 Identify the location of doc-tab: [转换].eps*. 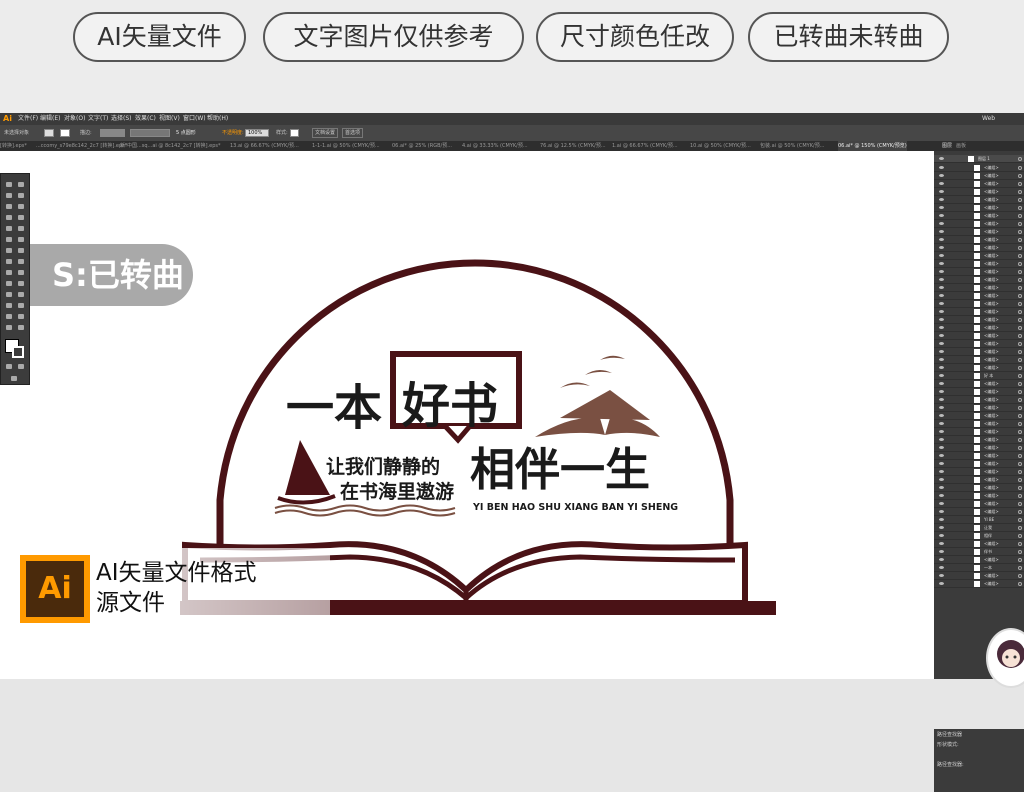
(13, 146).